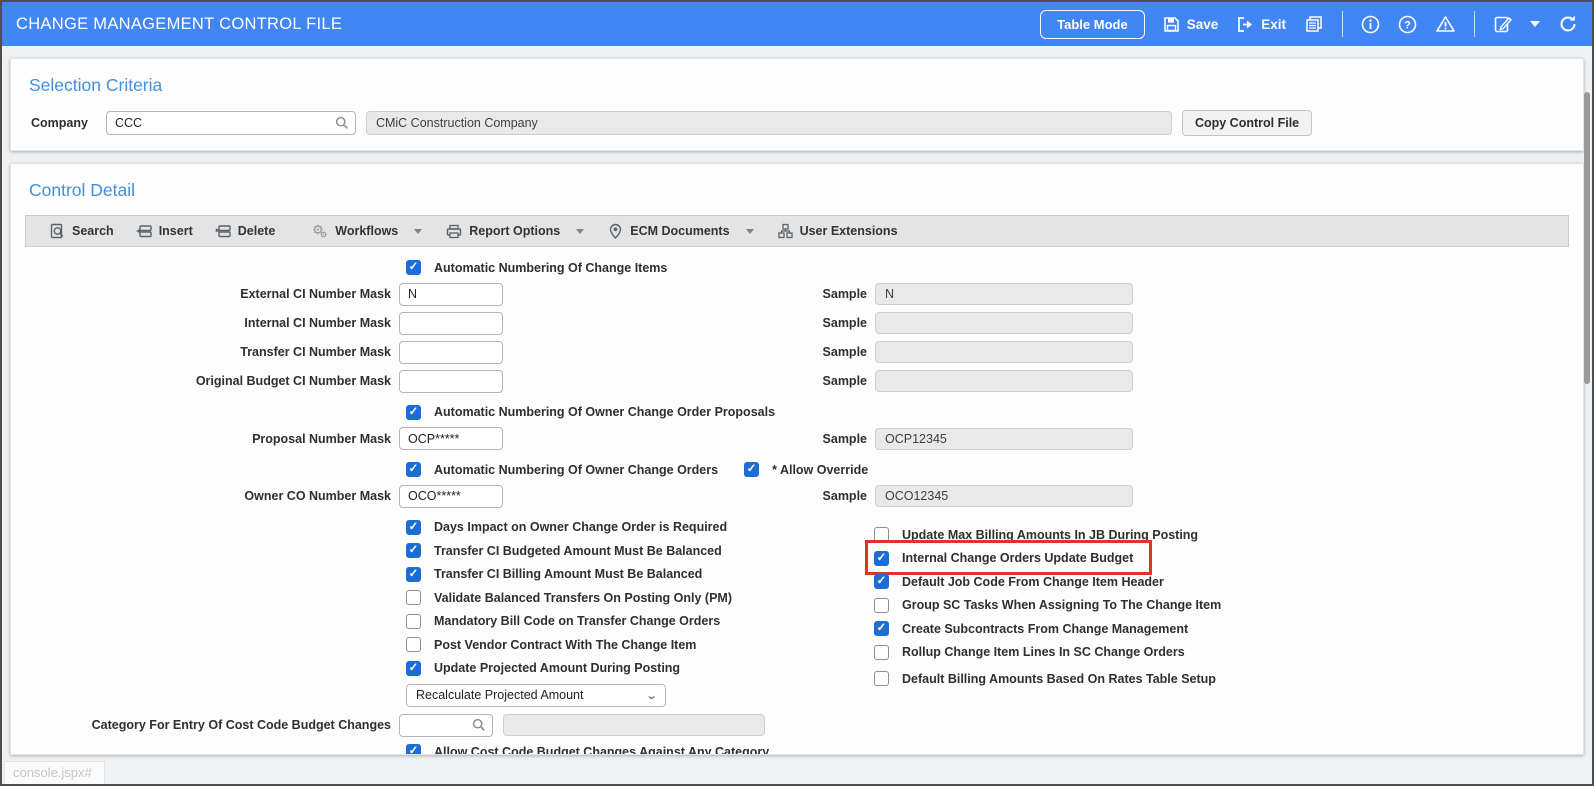  What do you see at coordinates (413, 749) in the screenshot?
I see `allow-cost-code-checkbox` at bounding box center [413, 749].